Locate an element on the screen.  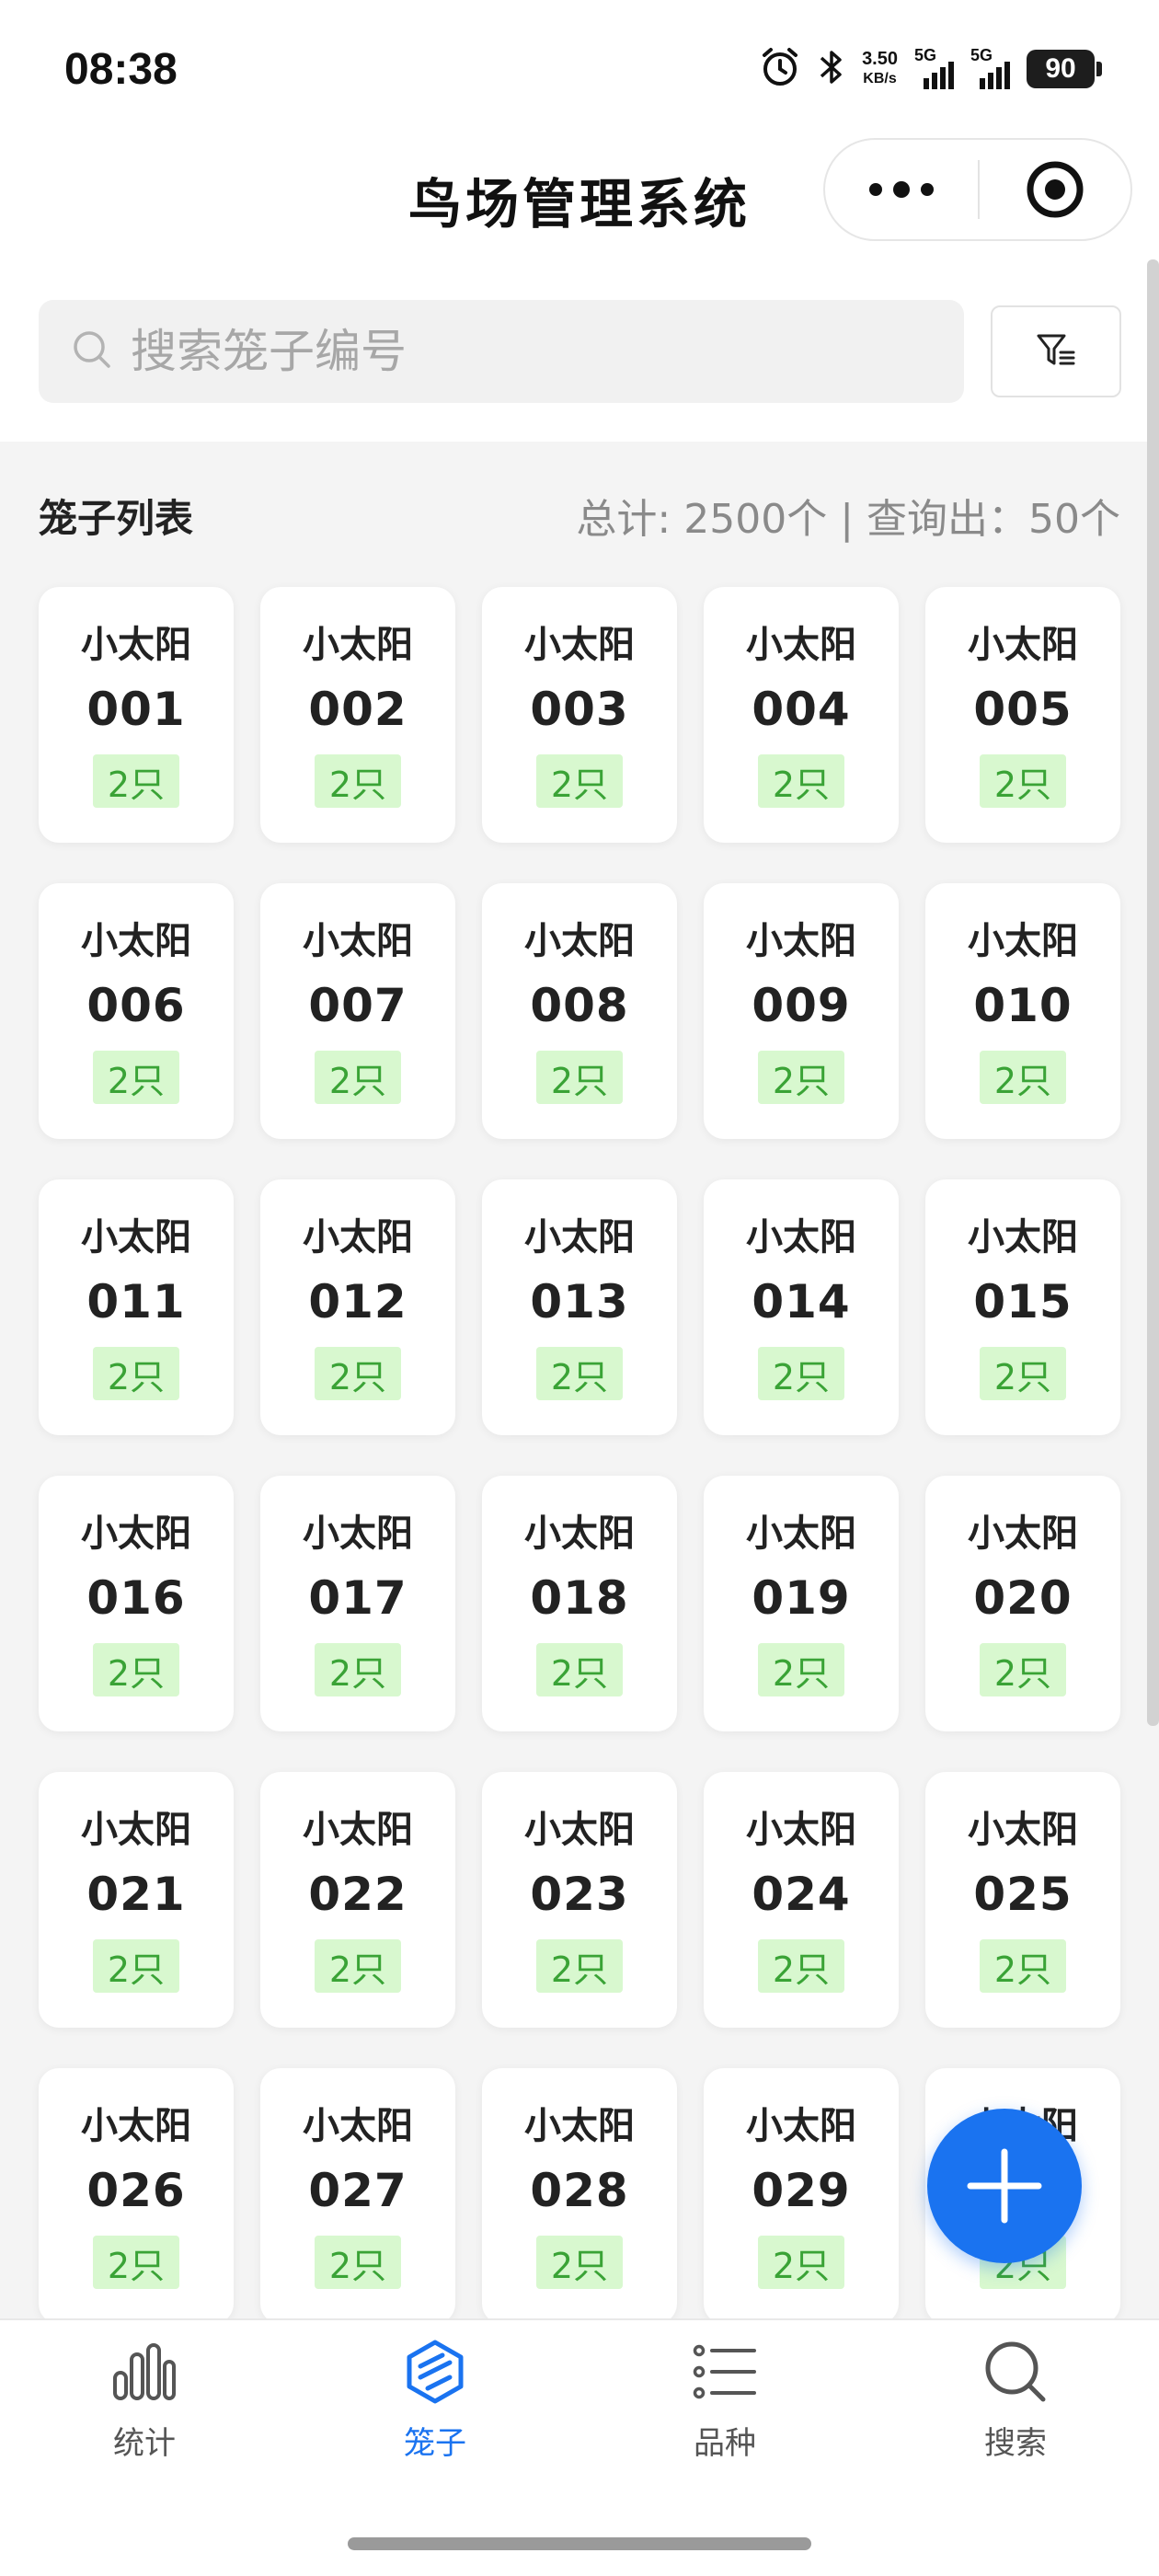
add-cage-button is located at coordinates (1004, 2186).